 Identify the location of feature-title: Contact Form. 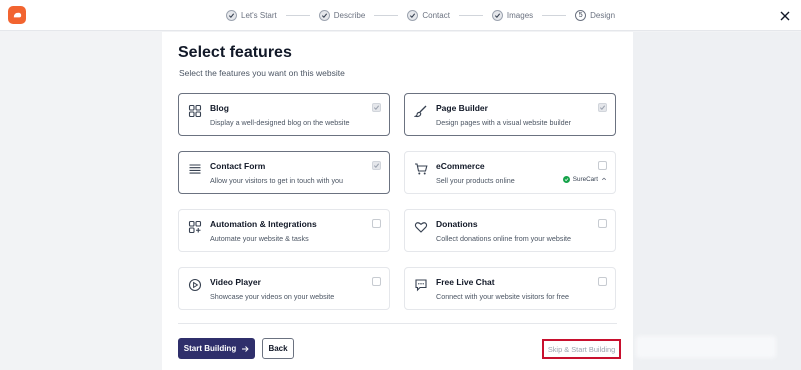
(238, 166).